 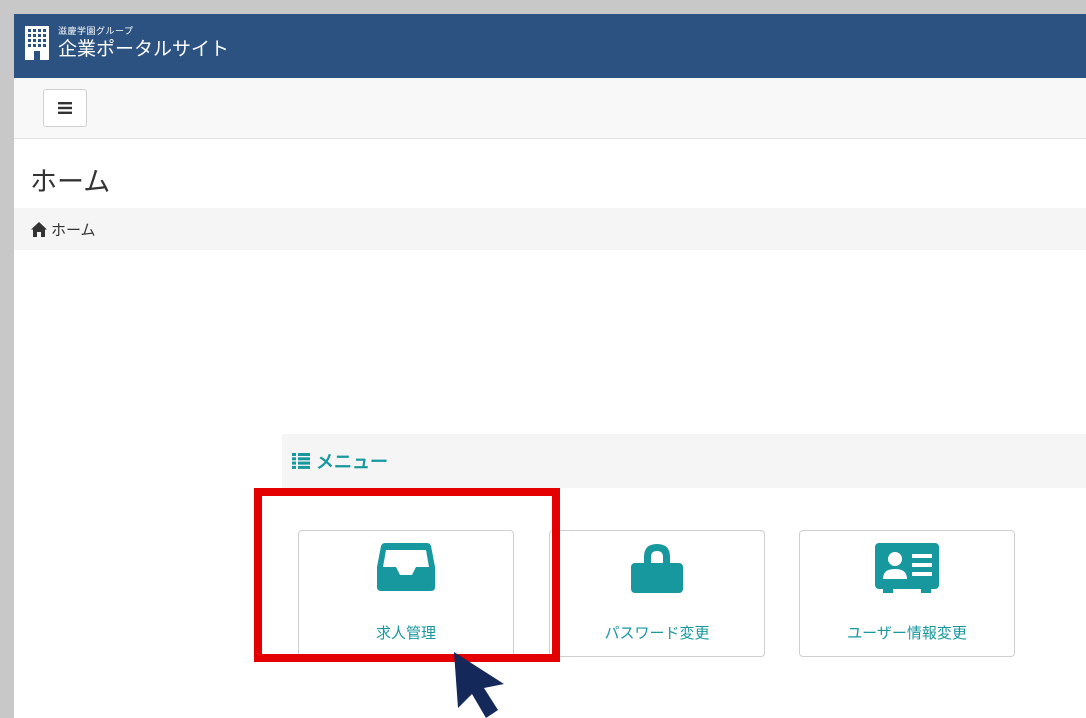 What do you see at coordinates (657, 568) in the screenshot?
I see `lock-icon` at bounding box center [657, 568].